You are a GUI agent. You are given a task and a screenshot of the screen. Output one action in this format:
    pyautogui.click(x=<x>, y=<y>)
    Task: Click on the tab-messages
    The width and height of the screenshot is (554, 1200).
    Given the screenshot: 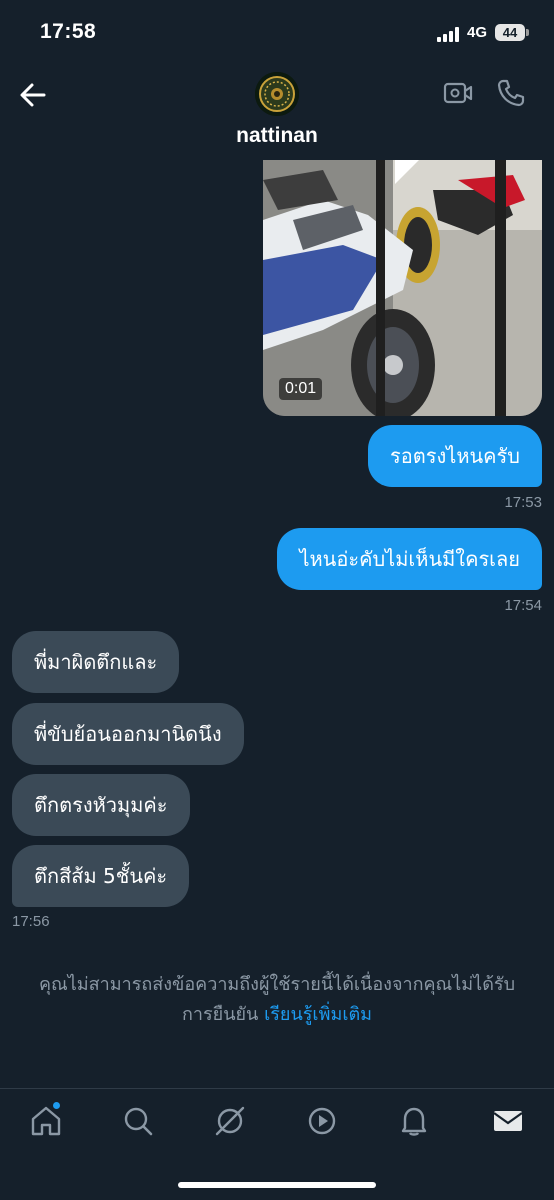 What is the action you would take?
    pyautogui.click(x=508, y=1121)
    